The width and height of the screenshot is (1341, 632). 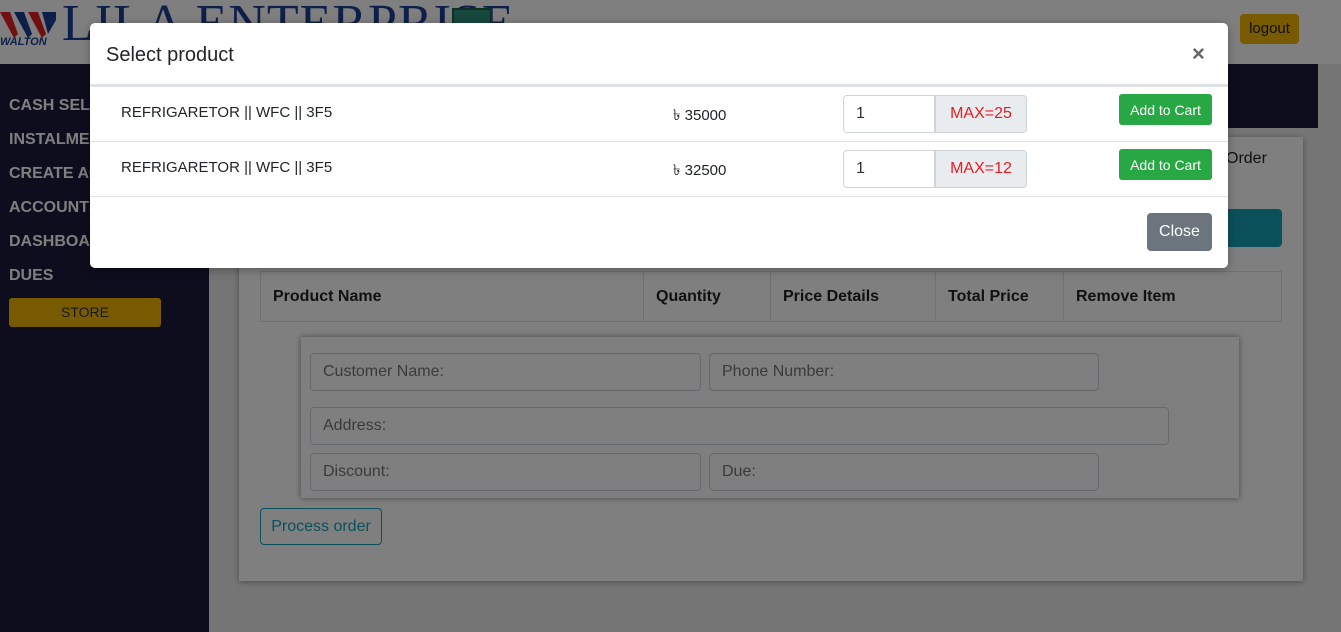 What do you see at coordinates (981, 169) in the screenshot?
I see `max-quantity-badge: MAX=12` at bounding box center [981, 169].